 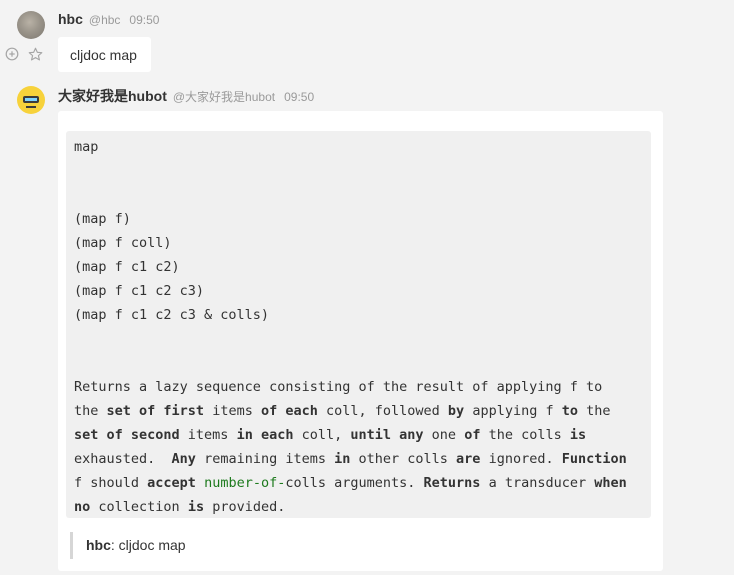 I want to click on code-signature: (map f coll), so click(x=123, y=243).